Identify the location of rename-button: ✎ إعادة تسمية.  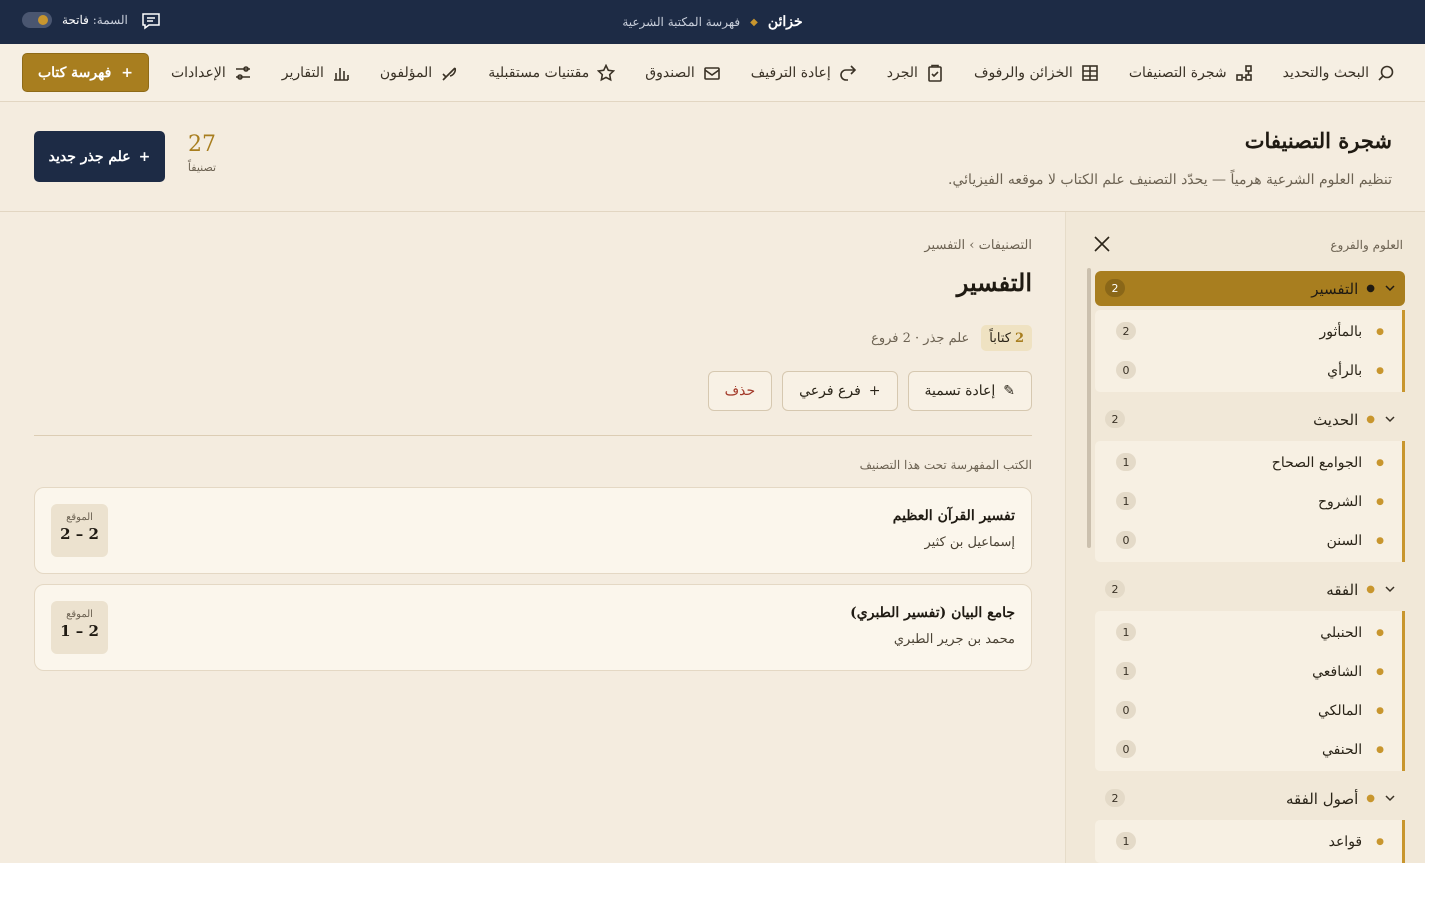
(969, 391).